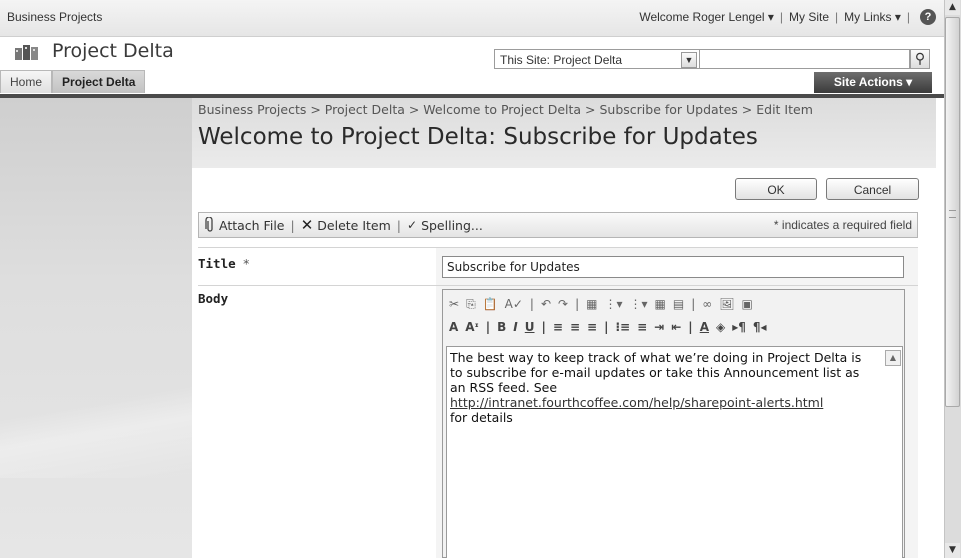  I want to click on required-field-note: * indicates a required field, so click(842, 225).